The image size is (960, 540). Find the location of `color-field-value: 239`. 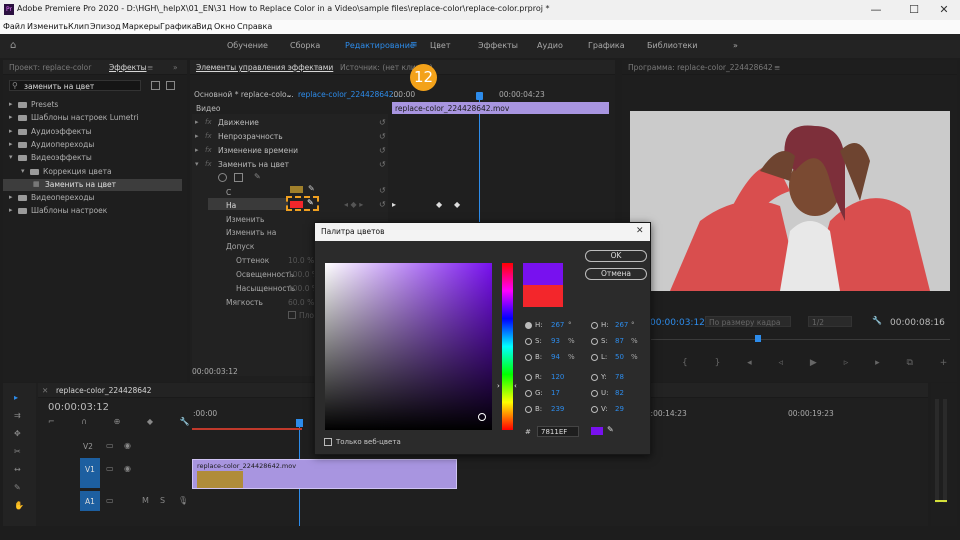

color-field-value: 239 is located at coordinates (557, 409).